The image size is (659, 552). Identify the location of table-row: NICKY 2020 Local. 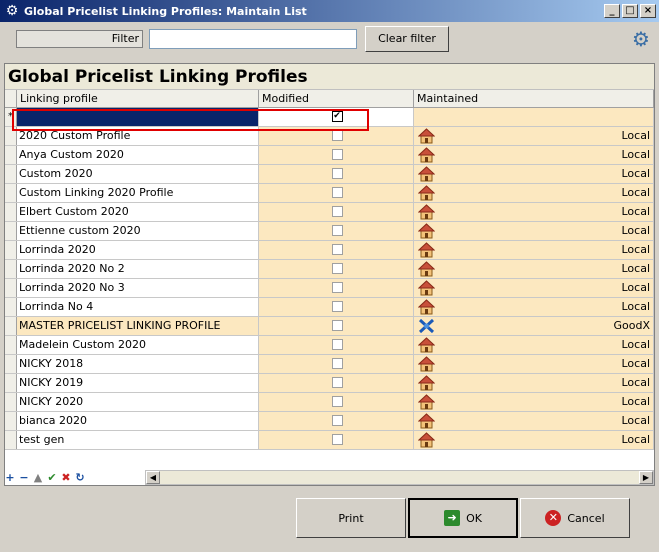
(329, 402).